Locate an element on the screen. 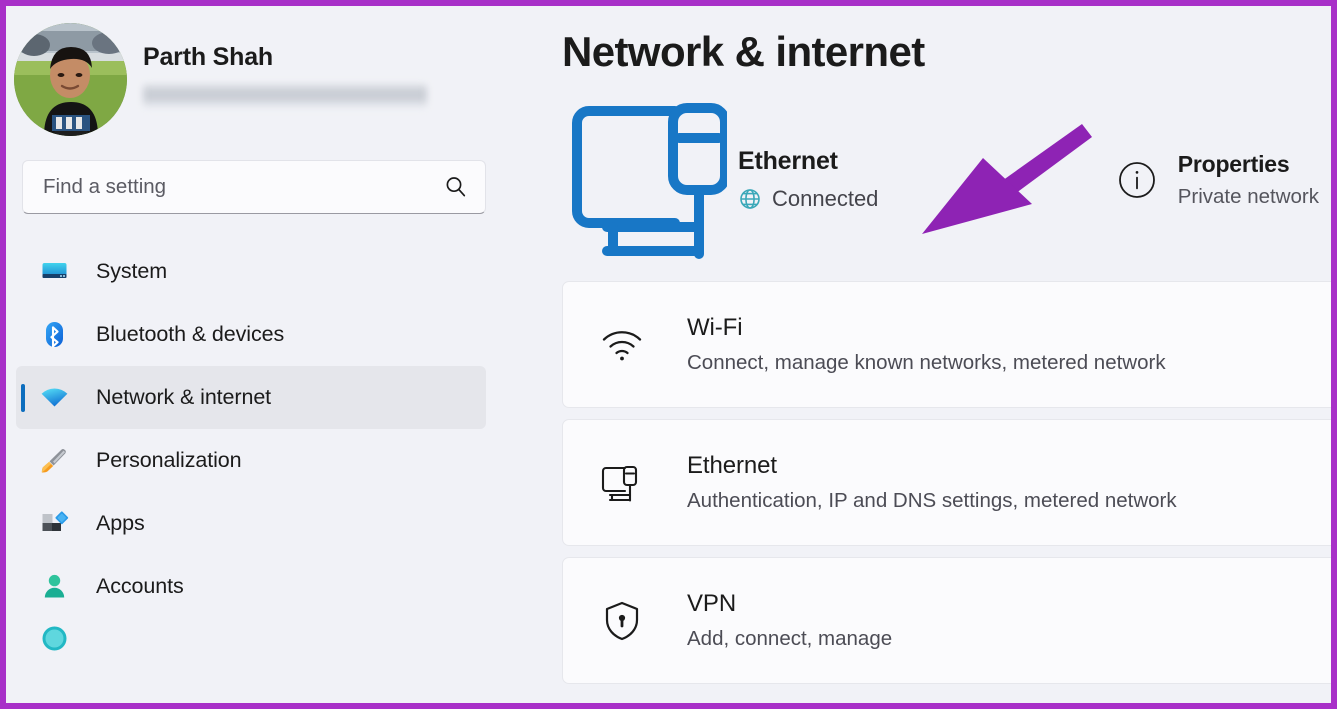  apps-icon is located at coordinates (54, 524).